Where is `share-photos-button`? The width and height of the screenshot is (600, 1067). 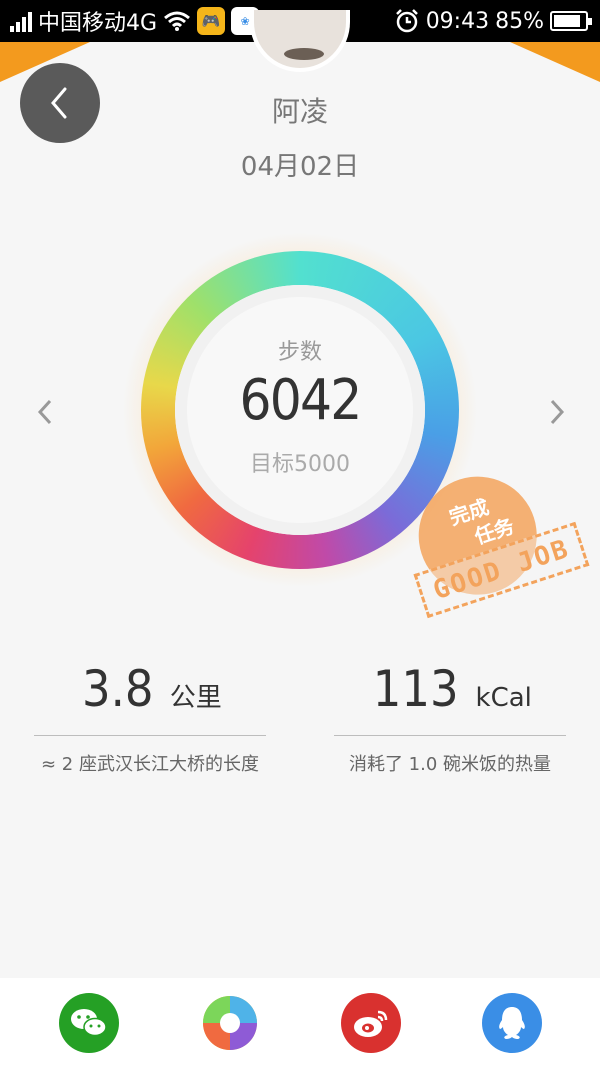 share-photos-button is located at coordinates (229, 1022).